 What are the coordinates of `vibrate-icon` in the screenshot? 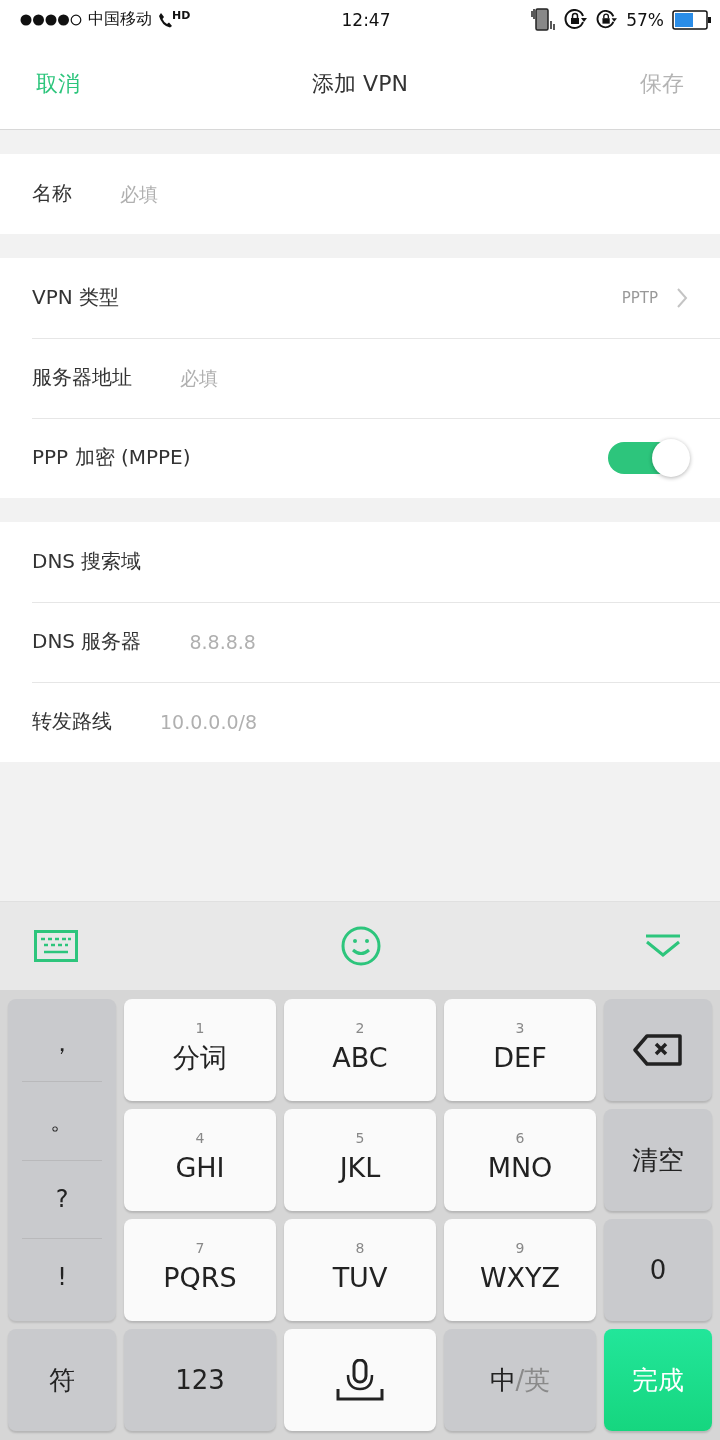 It's located at (543, 19).